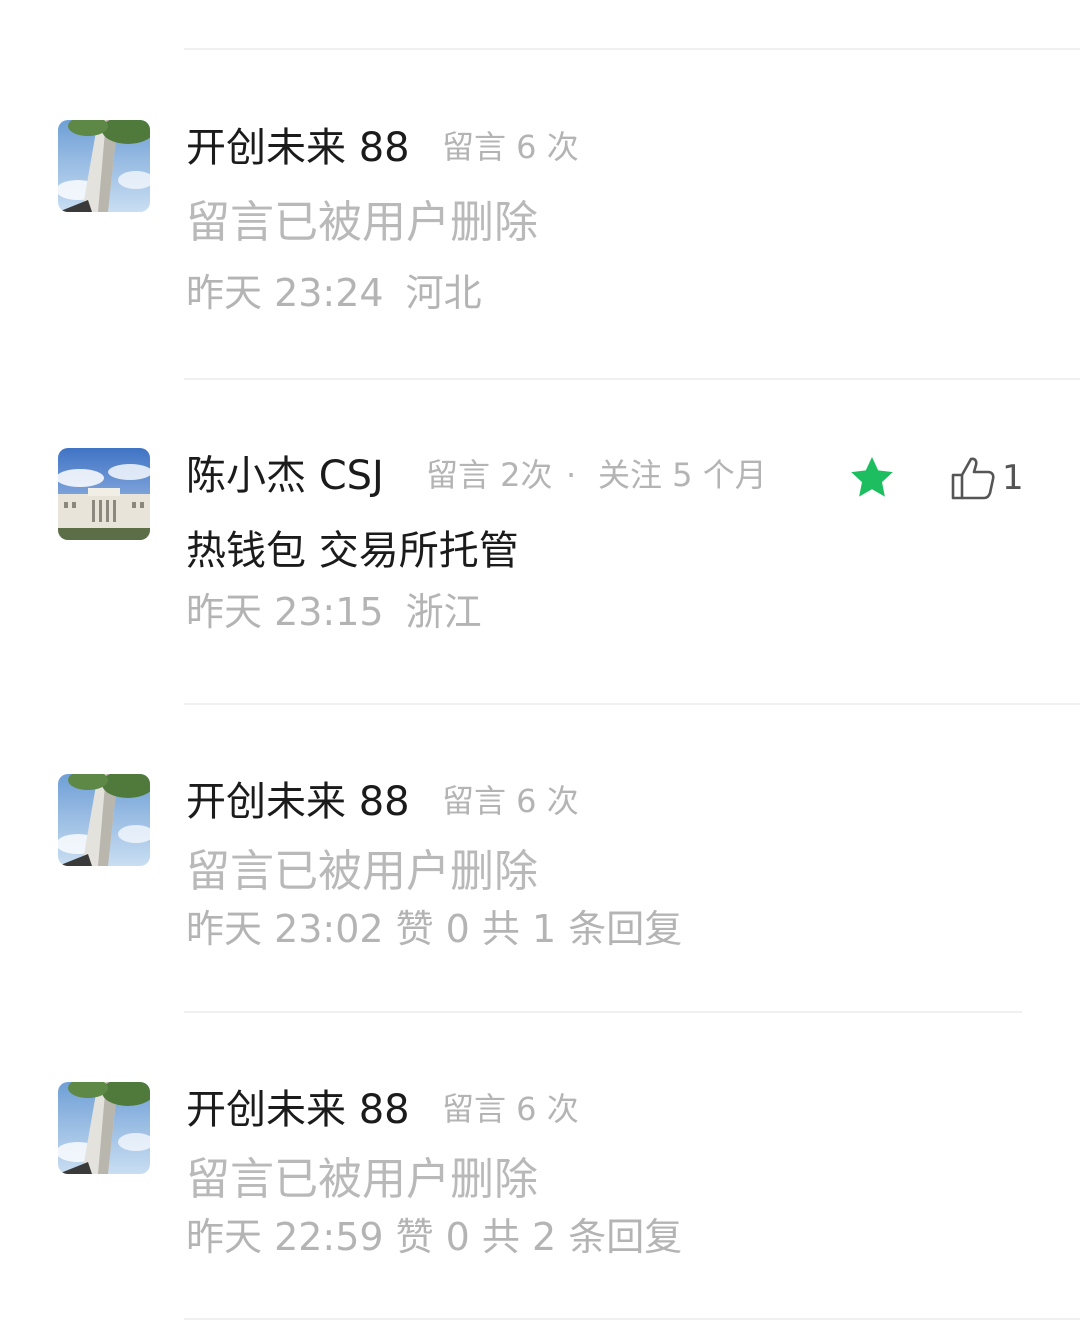 Image resolution: width=1080 pixels, height=1331 pixels. What do you see at coordinates (285, 476) in the screenshot?
I see `commenter-name: 陈小杰 CSJ` at bounding box center [285, 476].